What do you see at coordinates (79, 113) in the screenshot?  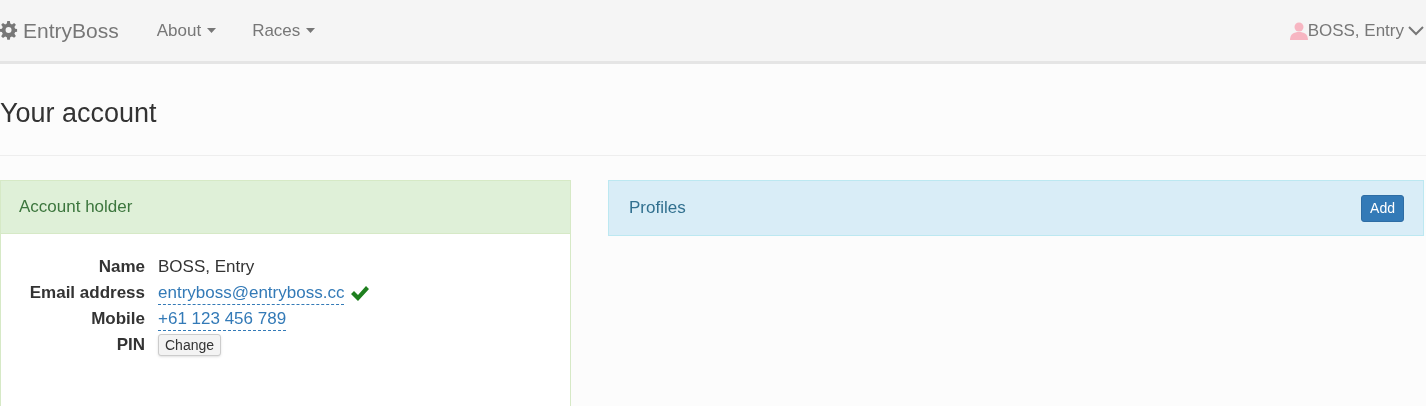 I see `page-title: Your account` at bounding box center [79, 113].